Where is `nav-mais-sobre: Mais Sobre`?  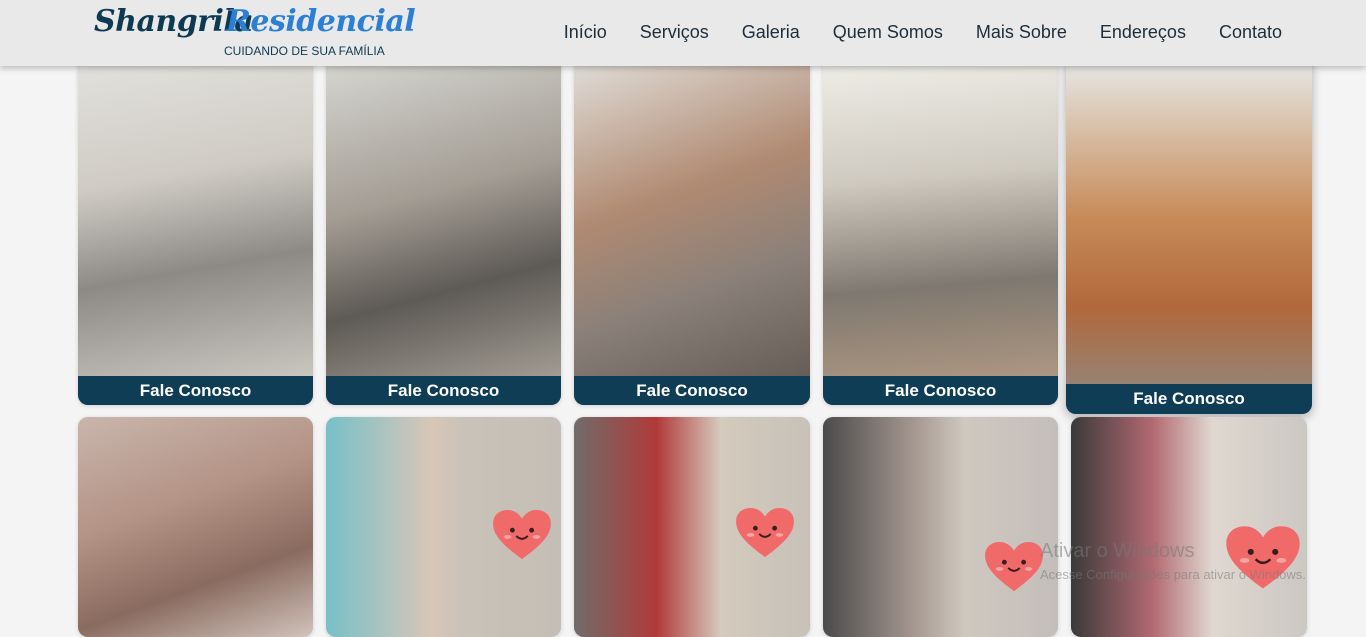
nav-mais-sobre: Mais Sobre is located at coordinates (1021, 32).